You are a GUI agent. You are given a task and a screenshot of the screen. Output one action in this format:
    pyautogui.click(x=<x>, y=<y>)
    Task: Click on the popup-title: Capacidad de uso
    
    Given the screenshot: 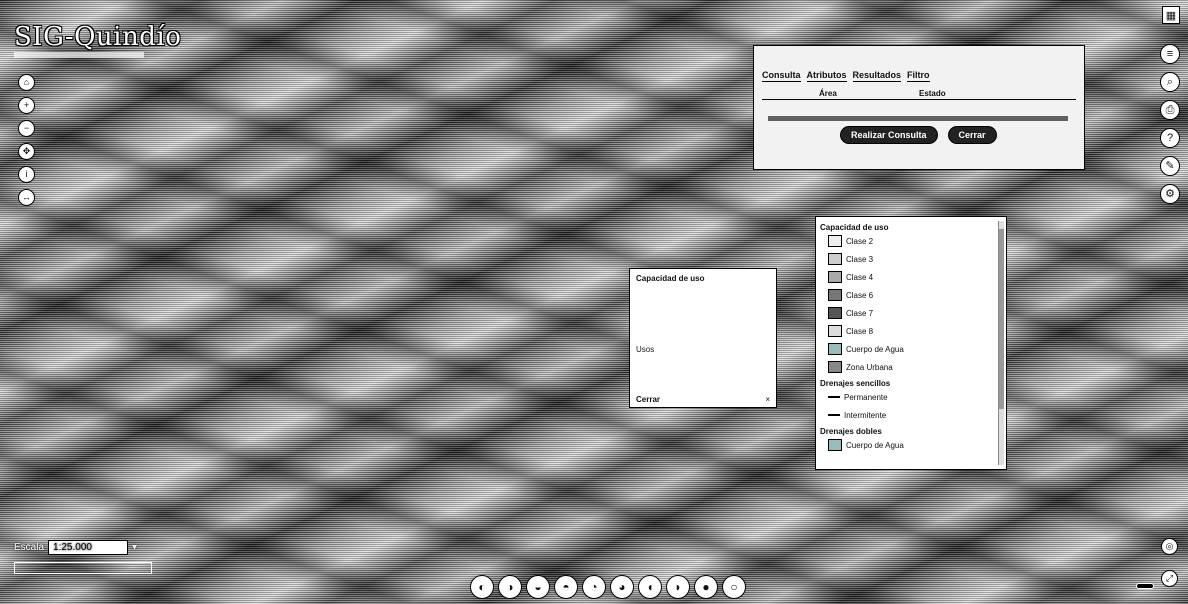 What is the action you would take?
    pyautogui.click(x=670, y=278)
    